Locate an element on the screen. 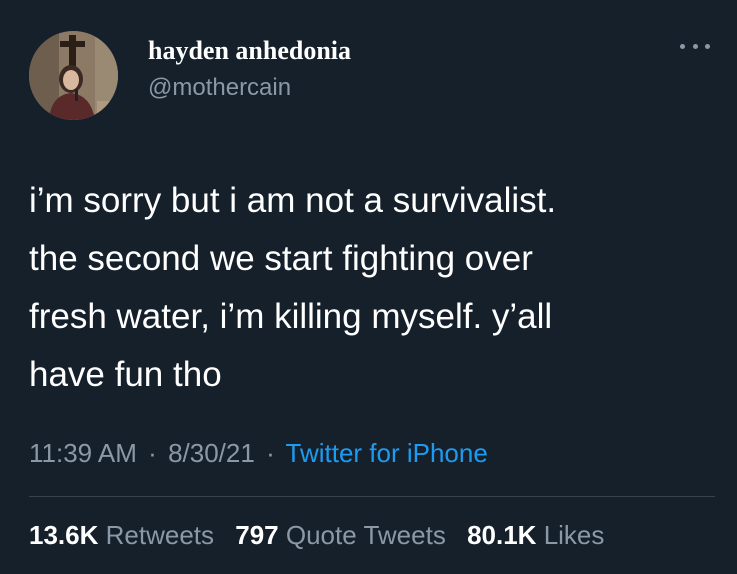 This screenshot has height=574, width=737. avatar-image is located at coordinates (73, 75).